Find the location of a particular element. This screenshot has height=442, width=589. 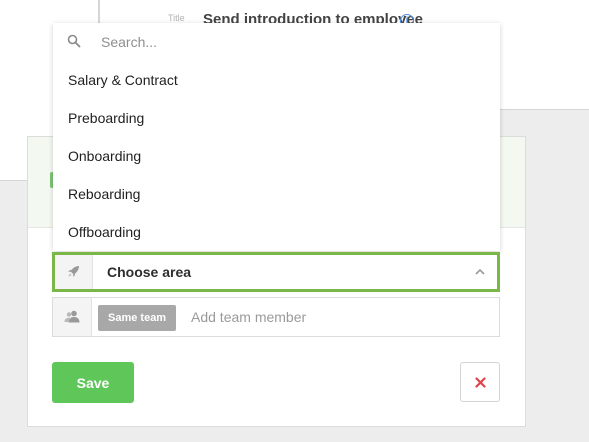

dropdown-option-onboarding: Onboarding is located at coordinates (276, 156).